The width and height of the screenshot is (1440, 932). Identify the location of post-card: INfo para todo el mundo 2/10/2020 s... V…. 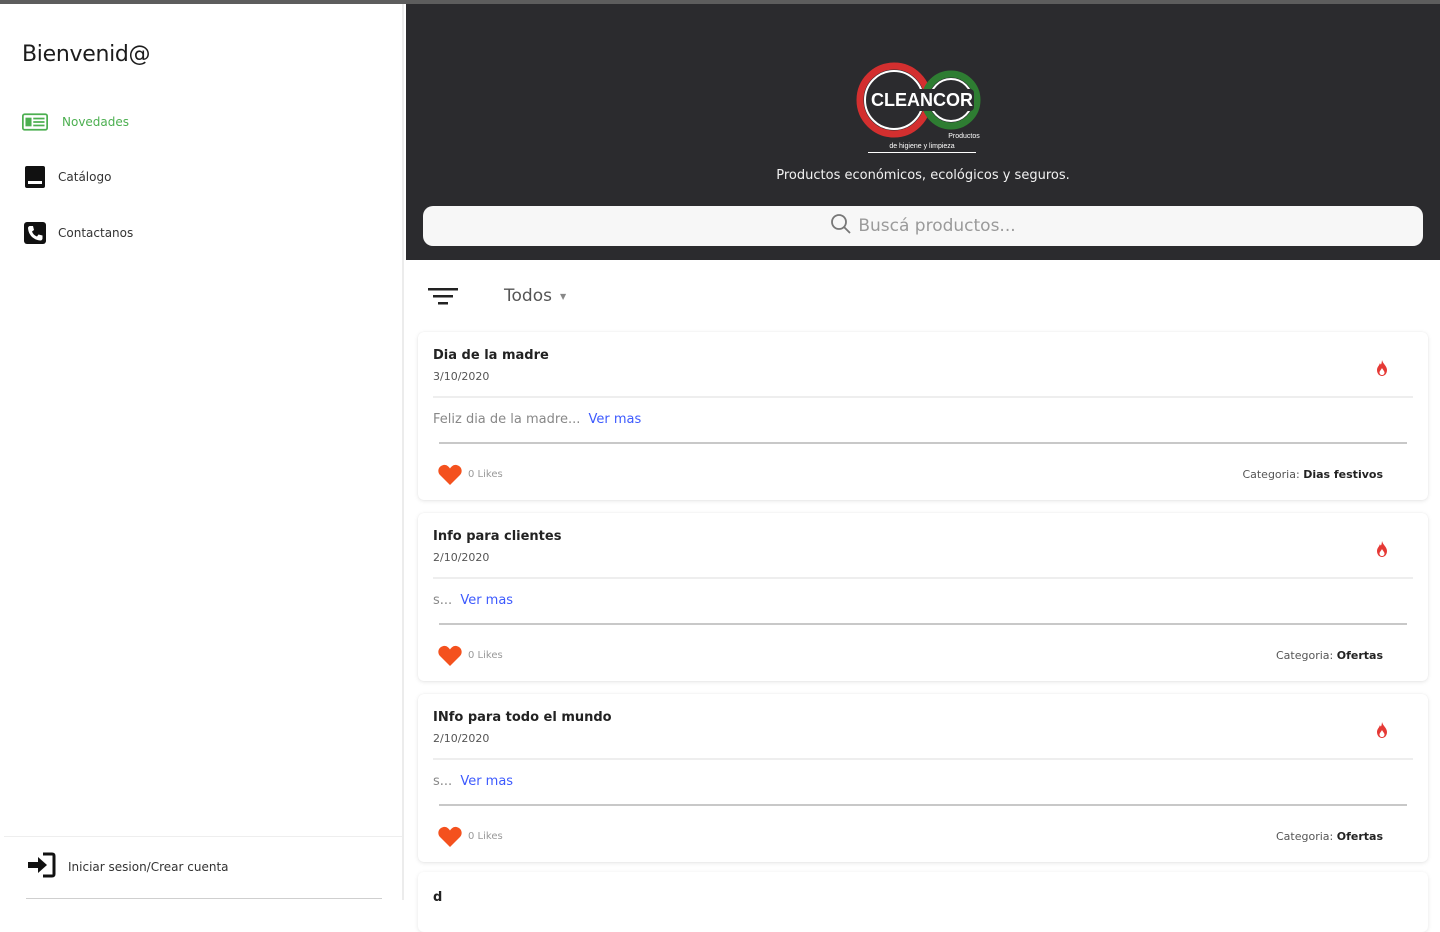
(923, 778).